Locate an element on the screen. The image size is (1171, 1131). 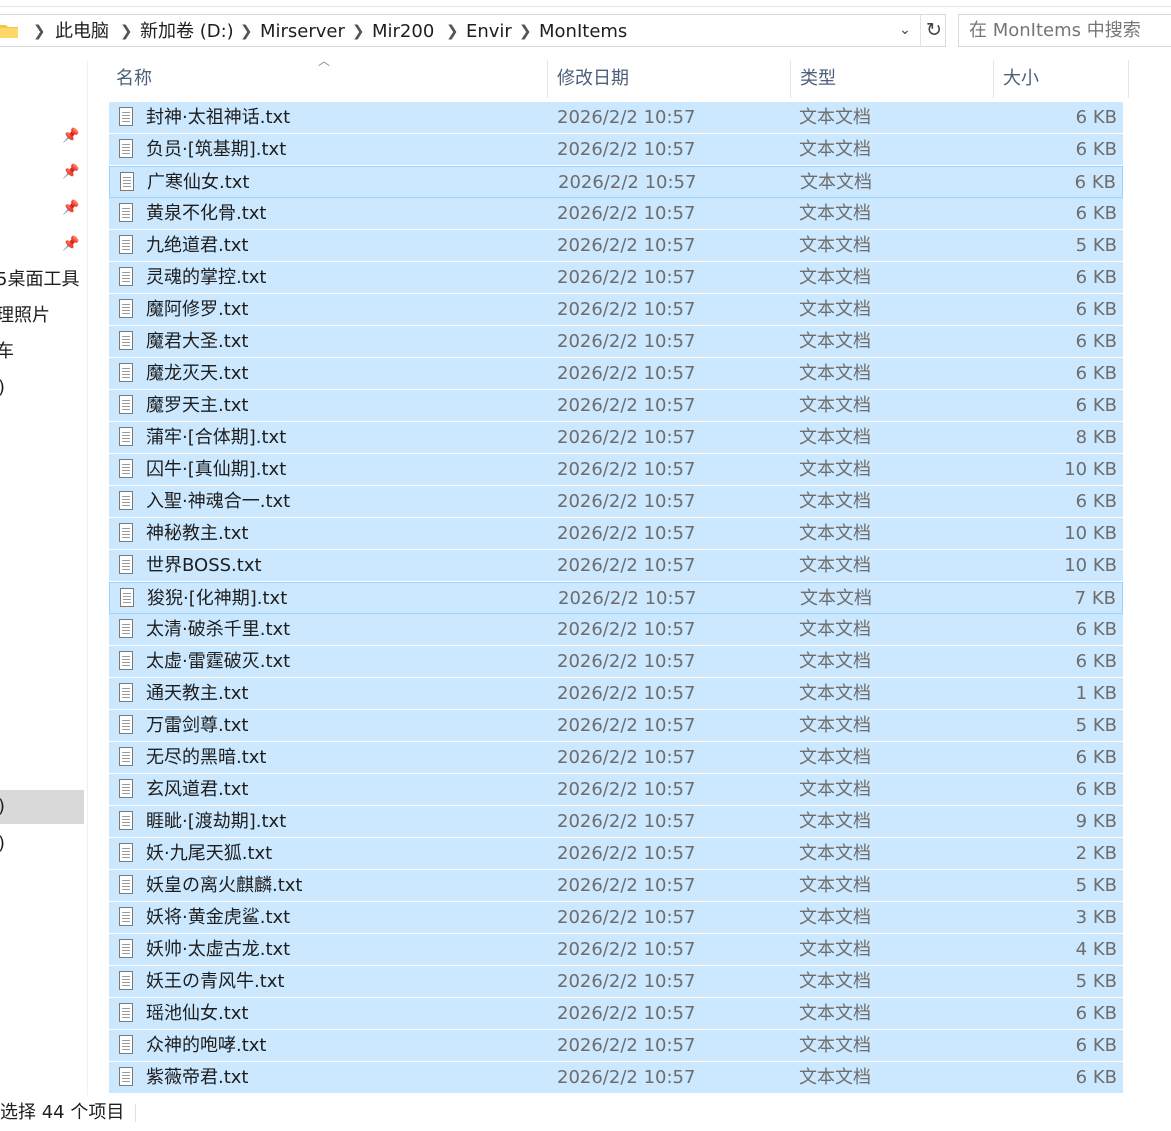
file-name: 灵魂的掌控.txt is located at coordinates (206, 278).